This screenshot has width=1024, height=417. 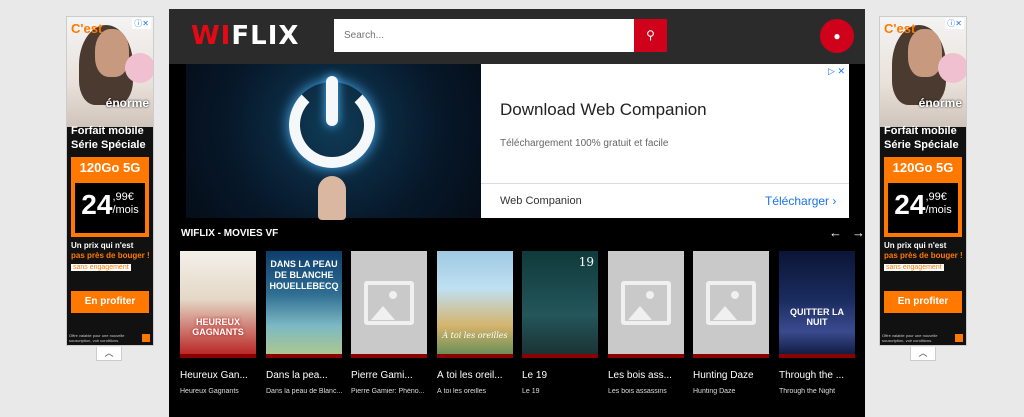 I want to click on movie-poster: À toi les oreilles, so click(x=475, y=304).